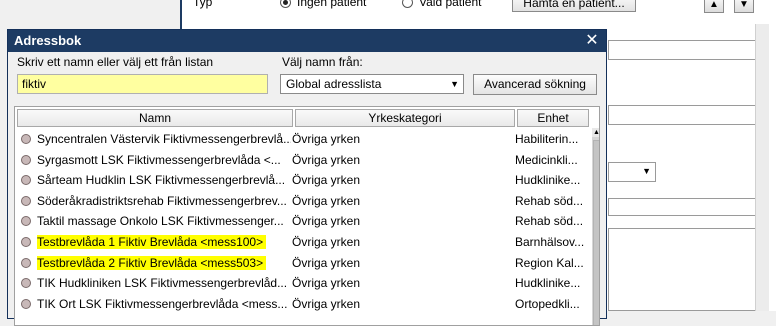 This screenshot has width=776, height=326. What do you see at coordinates (155, 118) in the screenshot?
I see `column-header-name: Namn` at bounding box center [155, 118].